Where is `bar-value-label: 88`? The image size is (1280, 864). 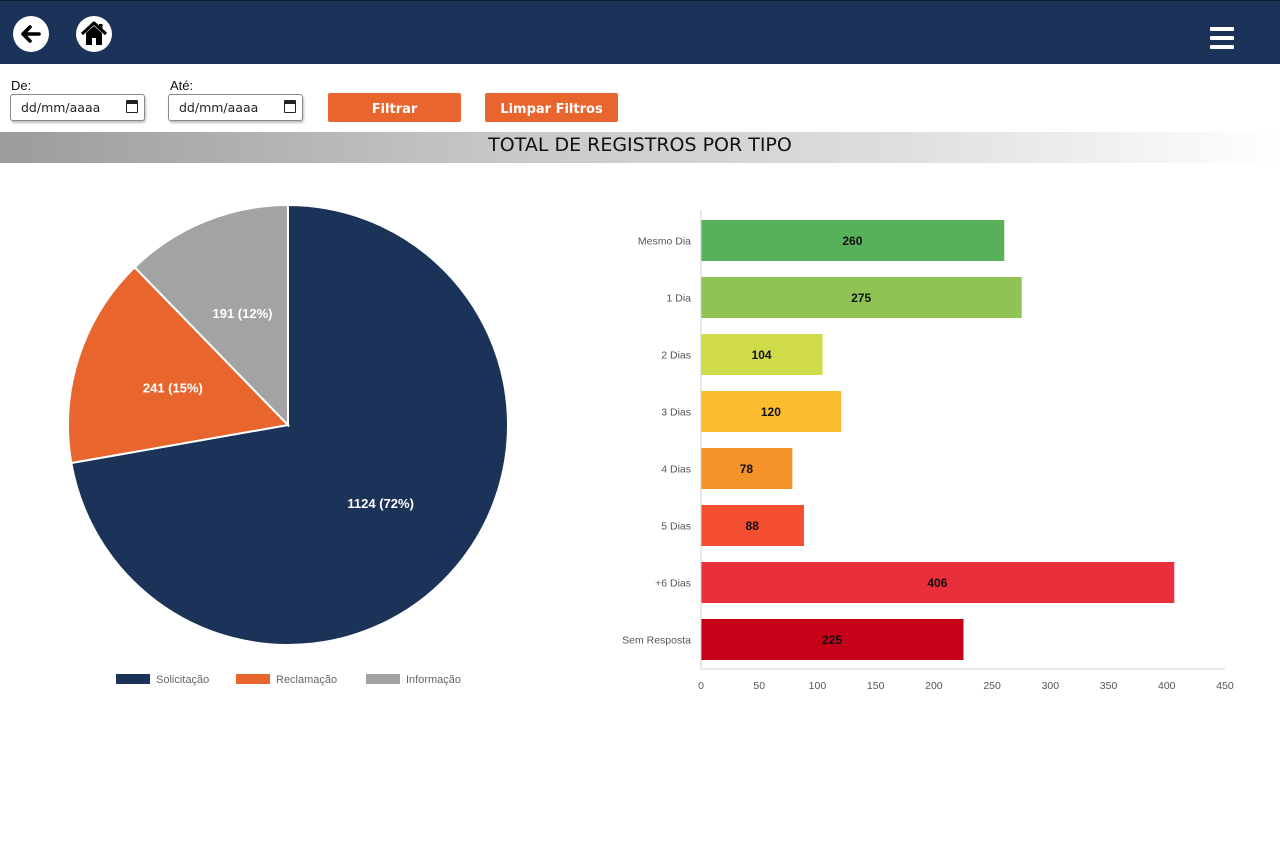
bar-value-label: 88 is located at coordinates (753, 526).